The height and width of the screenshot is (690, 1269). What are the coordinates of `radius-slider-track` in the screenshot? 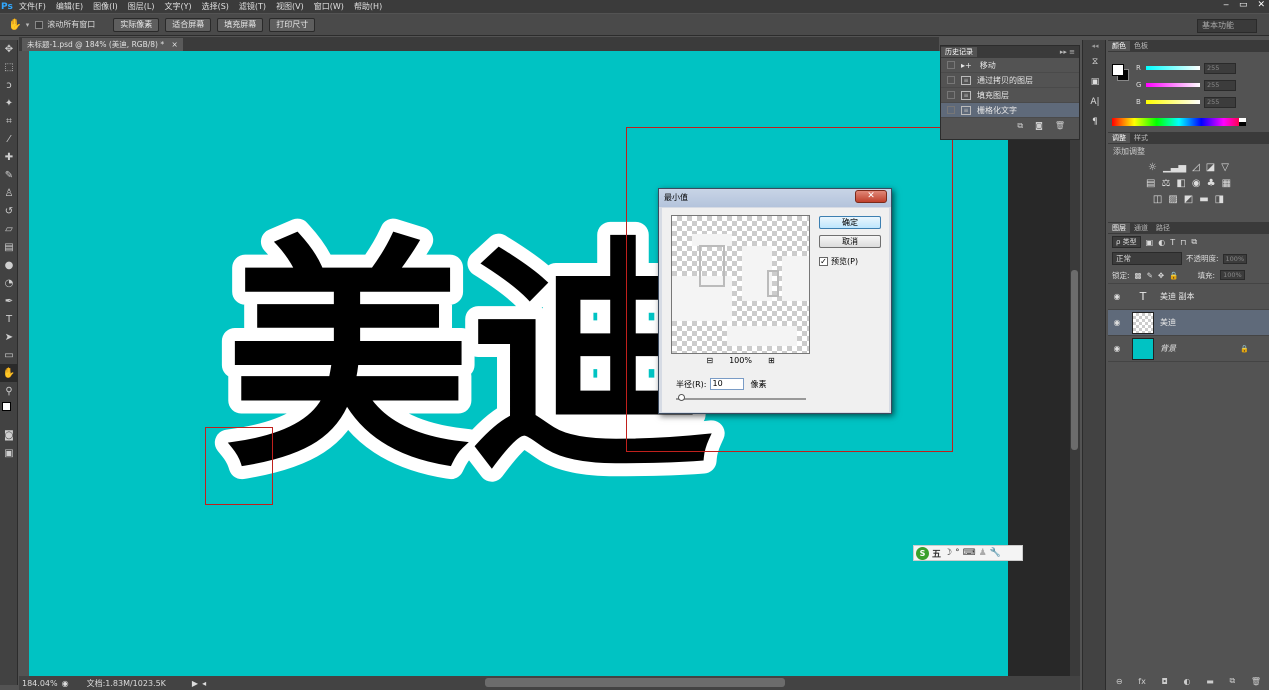 It's located at (741, 399).